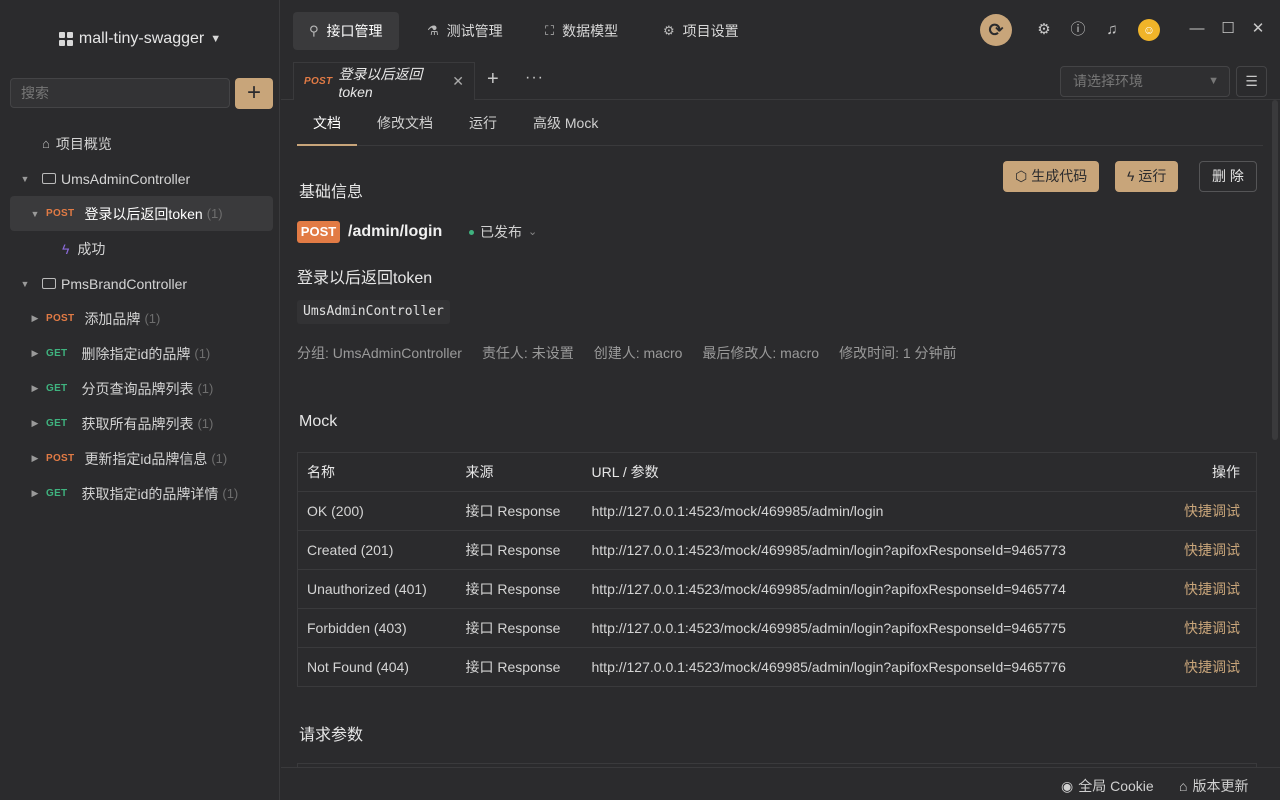 The image size is (1280, 800). Describe the element at coordinates (465, 31) in the screenshot. I see `tab-test-management: ⚗ 测试管理` at that location.